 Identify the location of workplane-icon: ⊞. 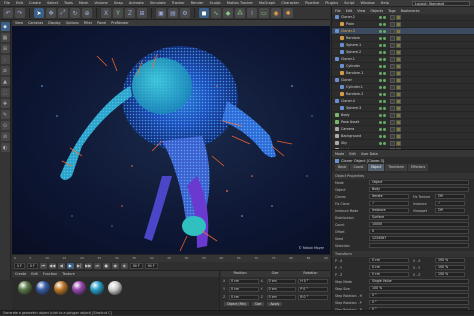
(5, 48).